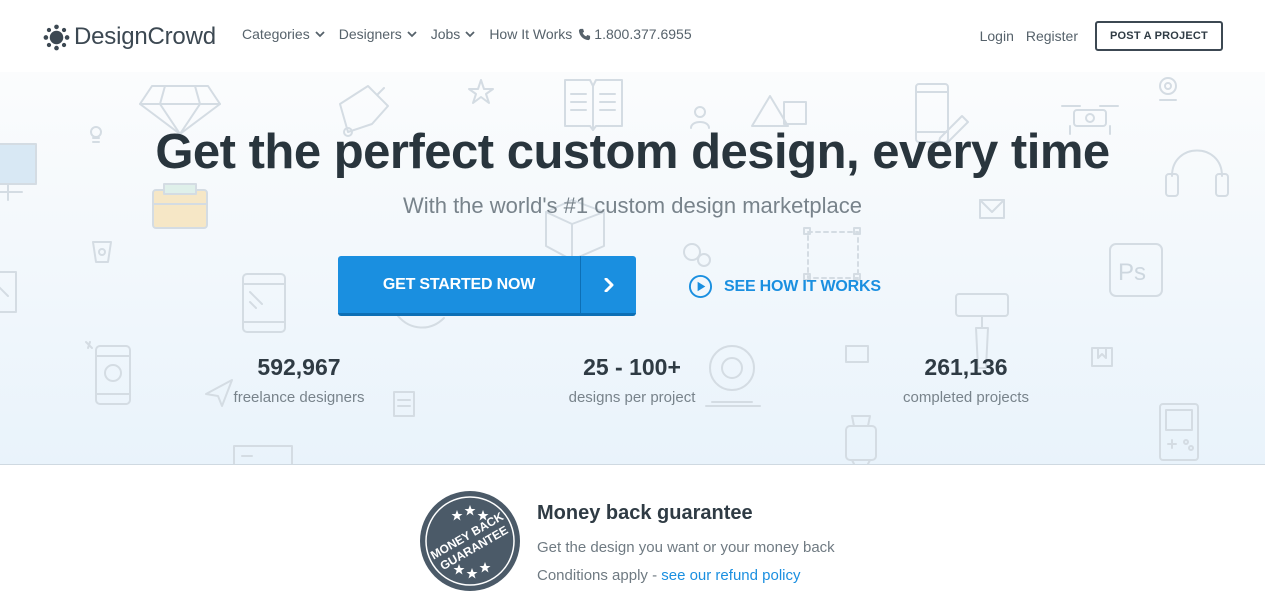 The width and height of the screenshot is (1265, 616). Describe the element at coordinates (861, 439) in the screenshot. I see `smartwatch-icon` at that location.